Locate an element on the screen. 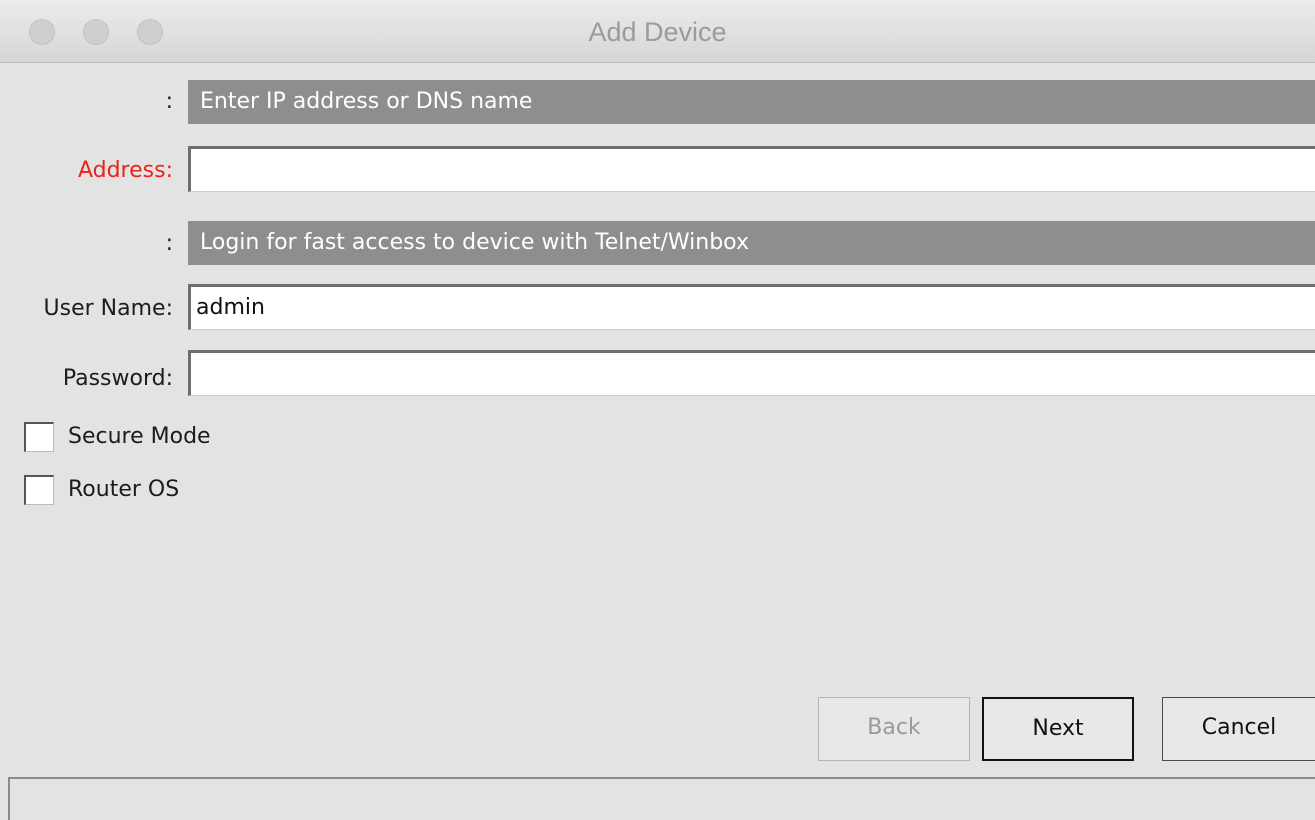  title-bar: Add Device is located at coordinates (657, 31).